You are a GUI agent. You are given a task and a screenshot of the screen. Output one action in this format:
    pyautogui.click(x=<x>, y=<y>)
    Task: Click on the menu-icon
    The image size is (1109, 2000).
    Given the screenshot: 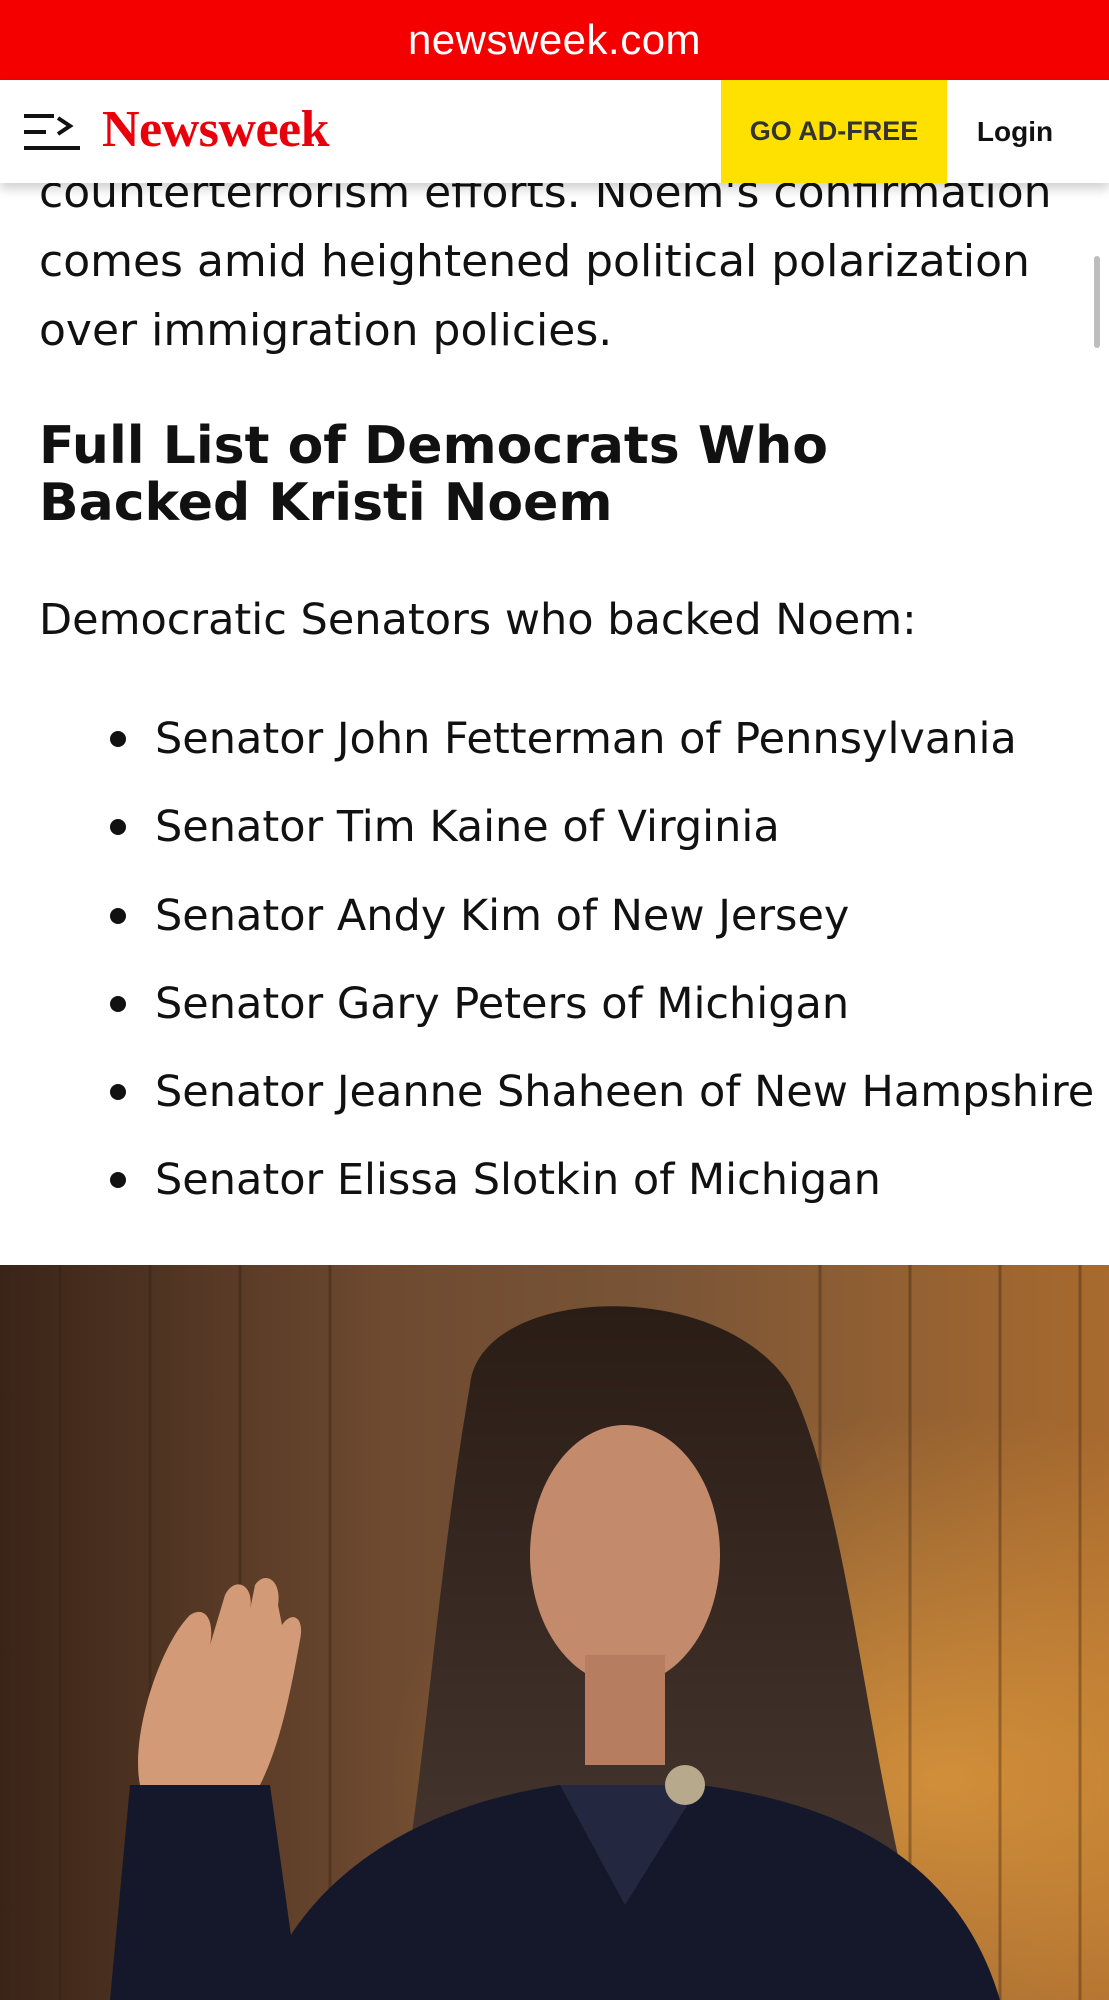 What is the action you would take?
    pyautogui.click(x=52, y=132)
    